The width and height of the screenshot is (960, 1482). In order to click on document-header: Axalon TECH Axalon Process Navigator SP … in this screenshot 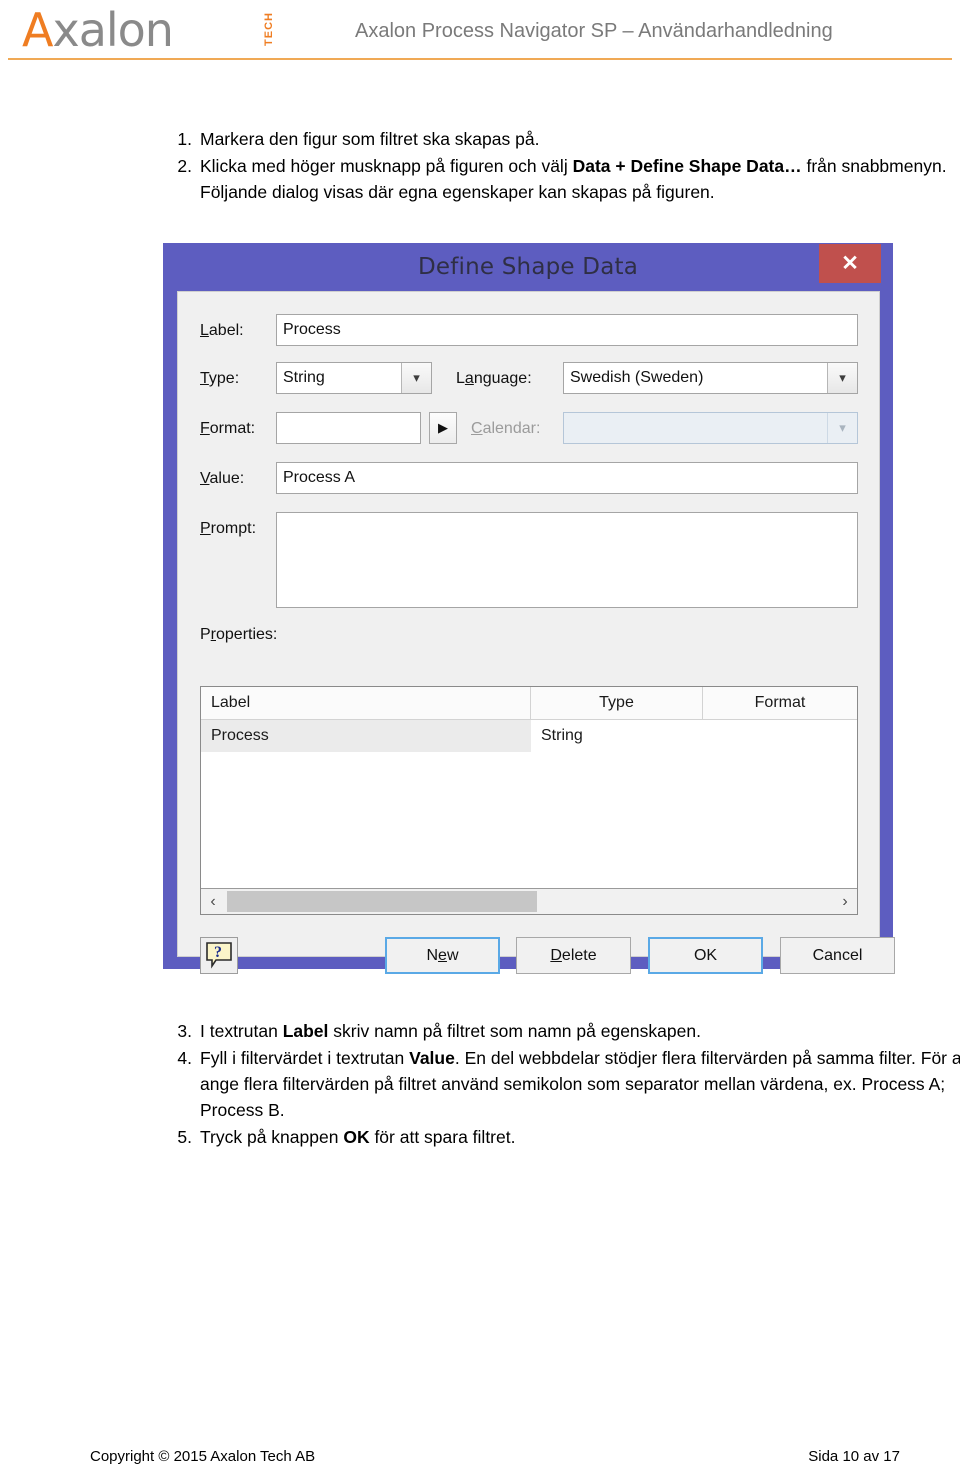, I will do `click(480, 31)`.